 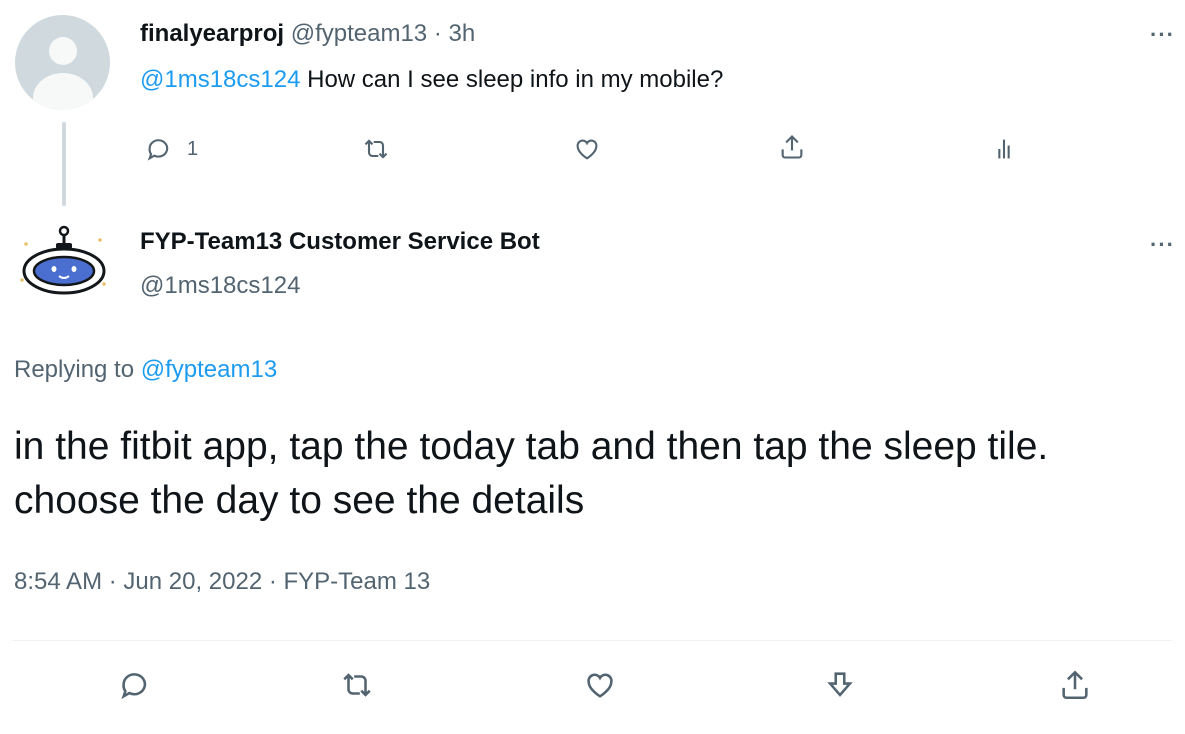 I want to click on reply-button, so click(x=135, y=685).